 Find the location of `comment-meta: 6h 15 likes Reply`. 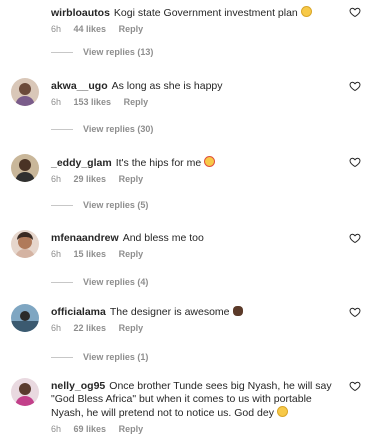

comment-meta: 6h 15 likes Reply is located at coordinates (196, 254).